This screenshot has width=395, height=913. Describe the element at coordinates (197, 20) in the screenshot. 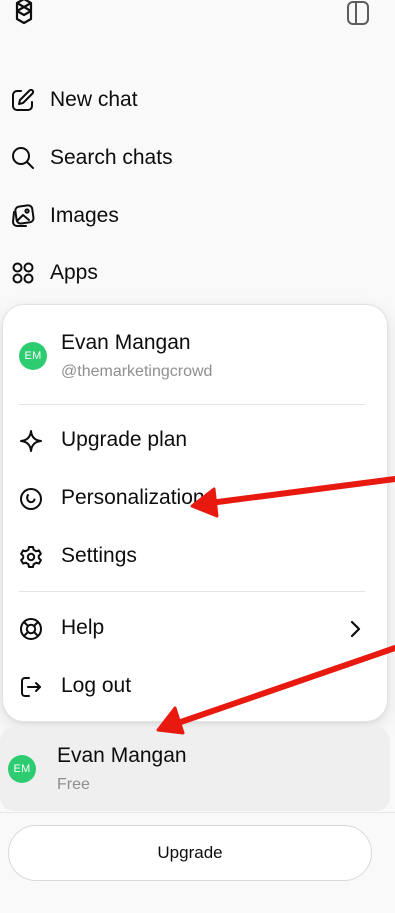

I see `top-bar` at that location.